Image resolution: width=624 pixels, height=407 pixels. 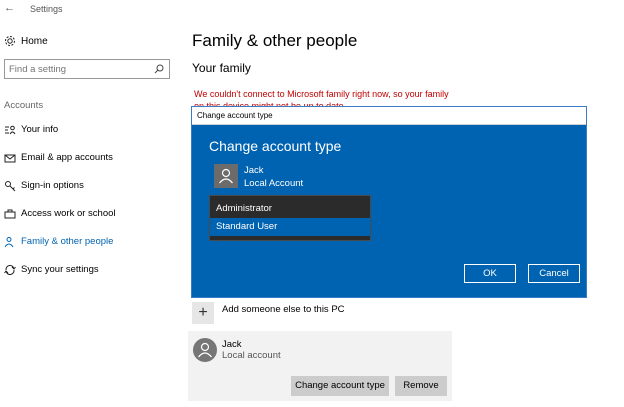 What do you see at coordinates (10, 186) in the screenshot?
I see `key-icon` at bounding box center [10, 186].